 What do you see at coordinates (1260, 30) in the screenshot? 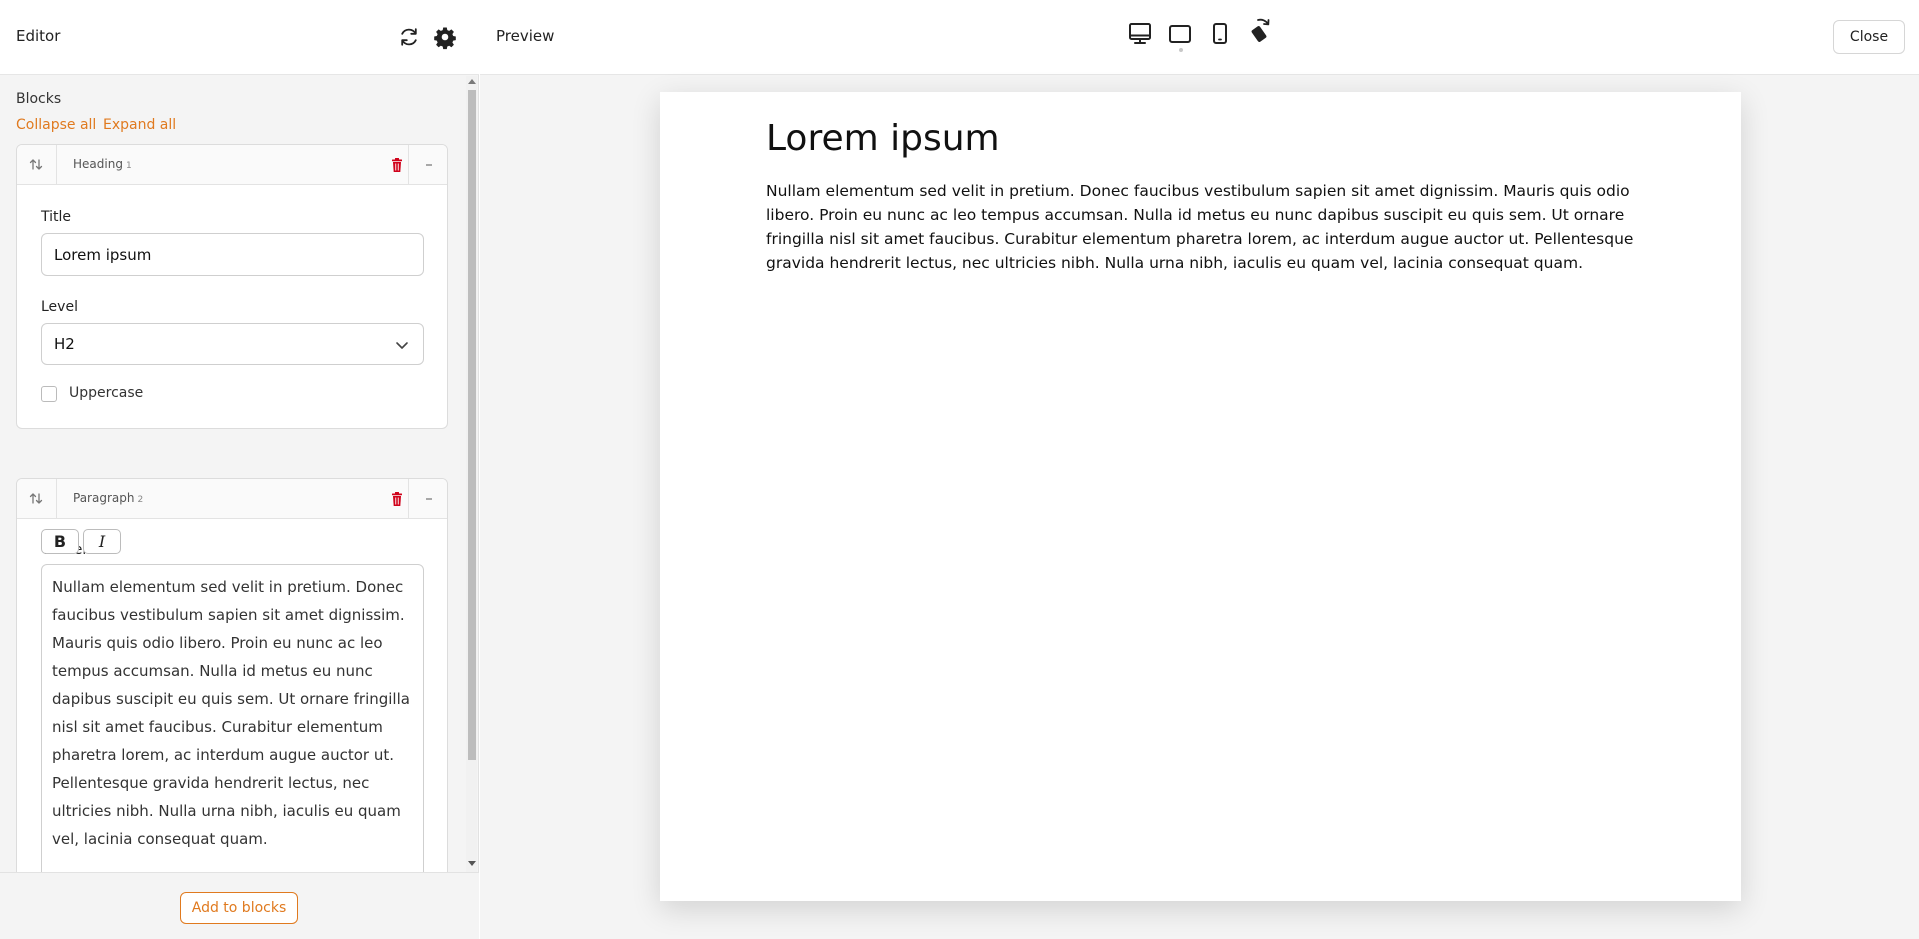
I see `rotate-icon` at bounding box center [1260, 30].